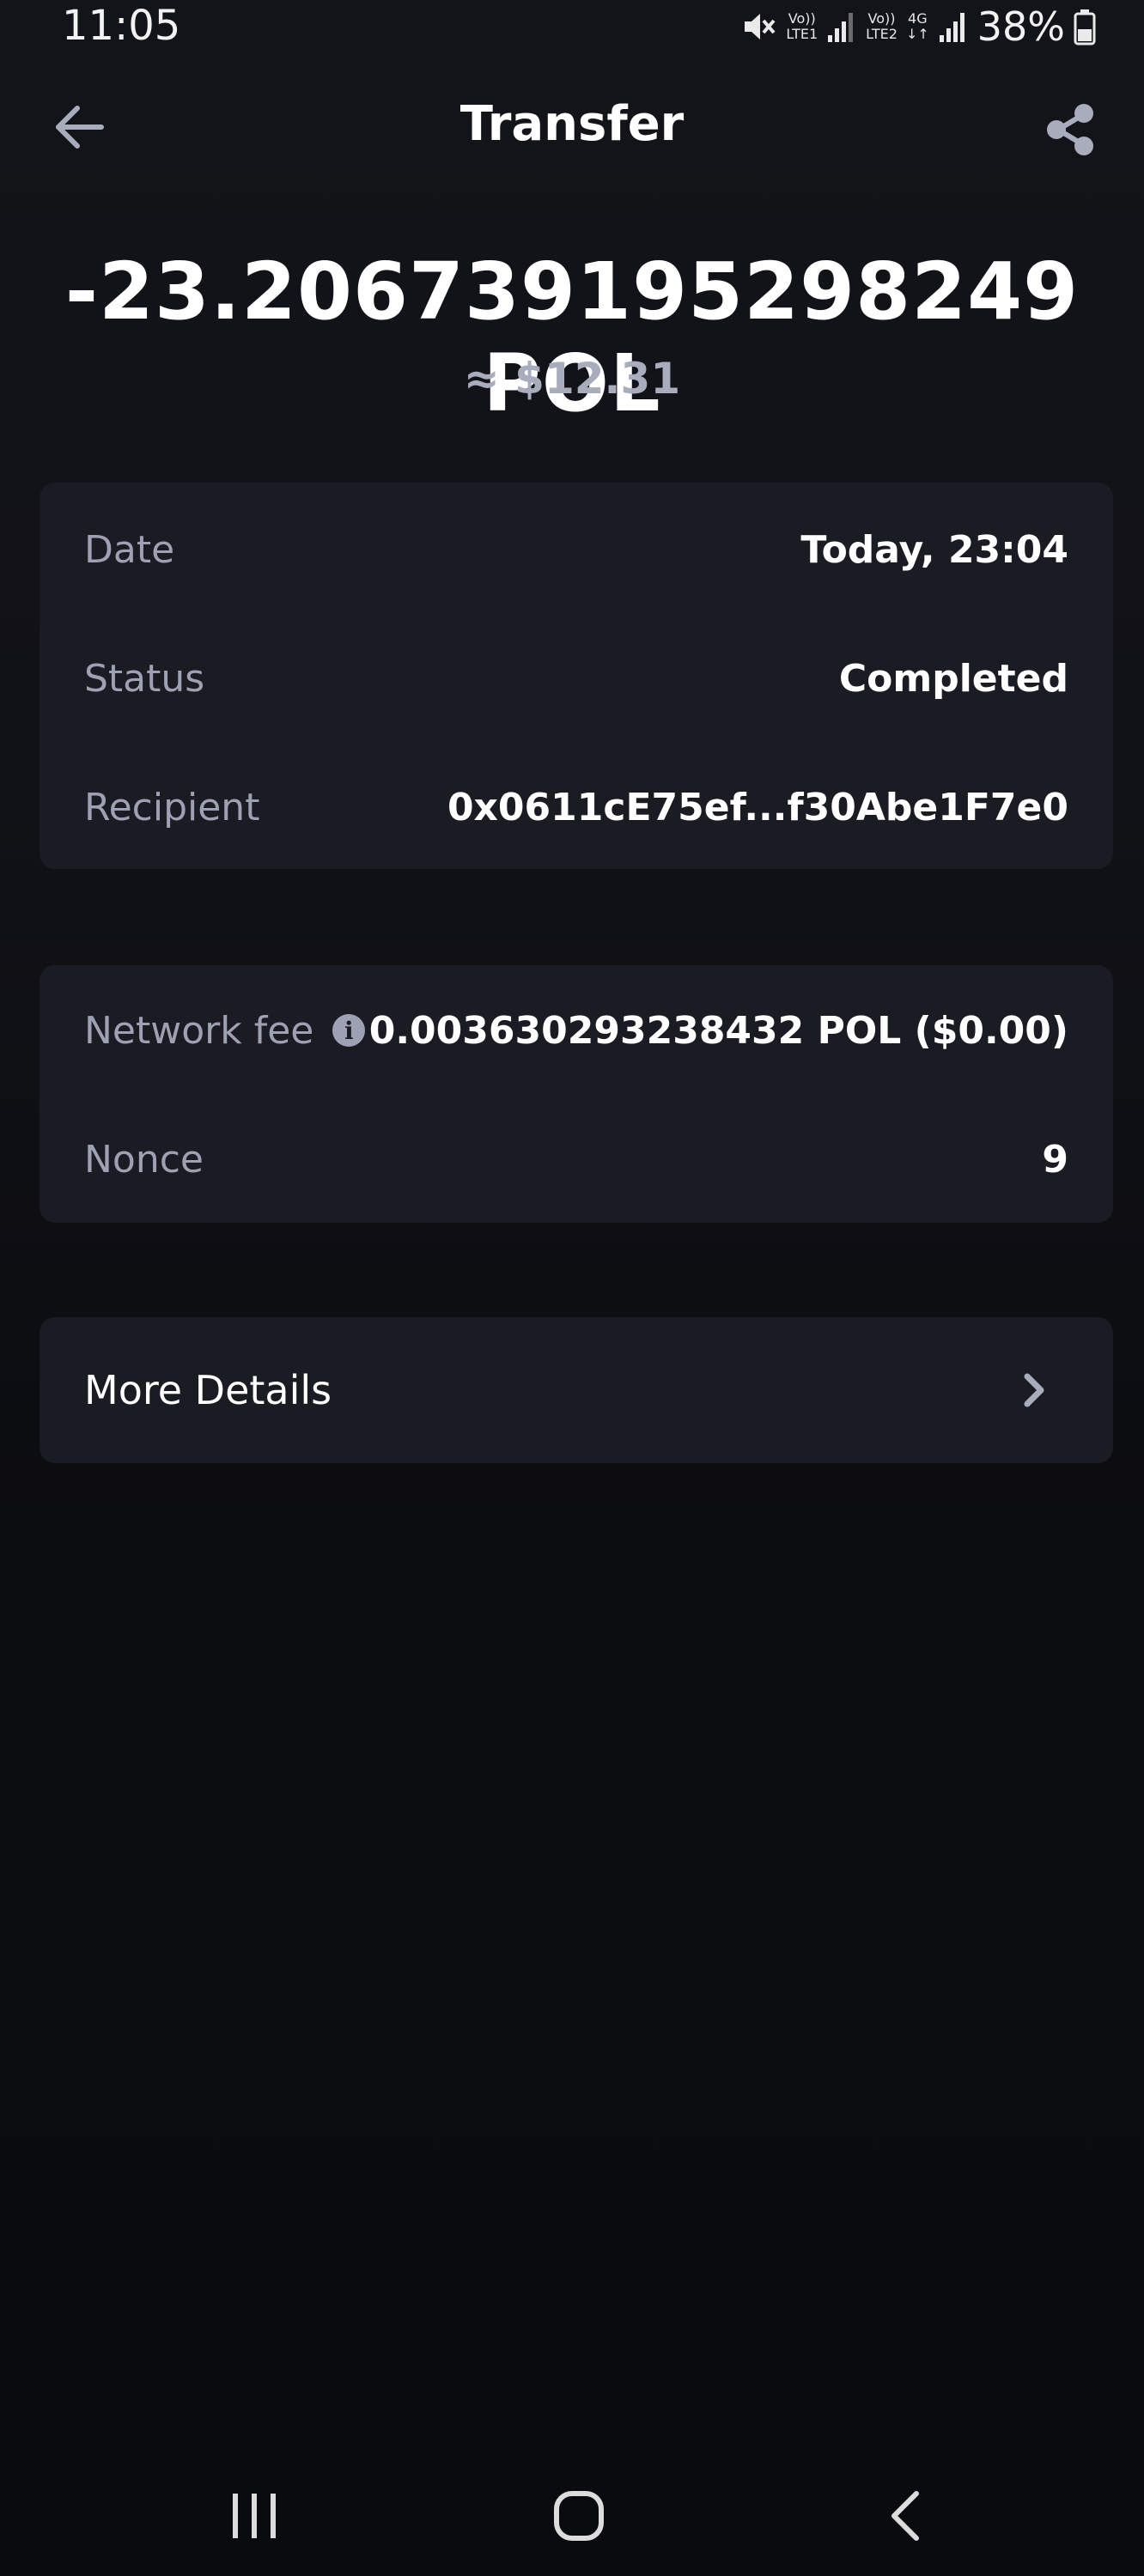  Describe the element at coordinates (758, 27) in the screenshot. I see `mute-icon` at that location.